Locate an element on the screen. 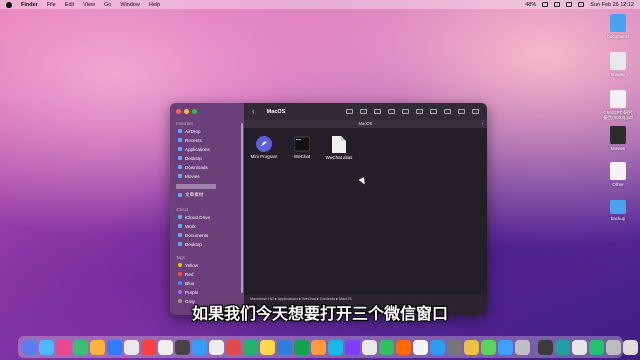  sidebar-tag-red: Red is located at coordinates (185, 274).